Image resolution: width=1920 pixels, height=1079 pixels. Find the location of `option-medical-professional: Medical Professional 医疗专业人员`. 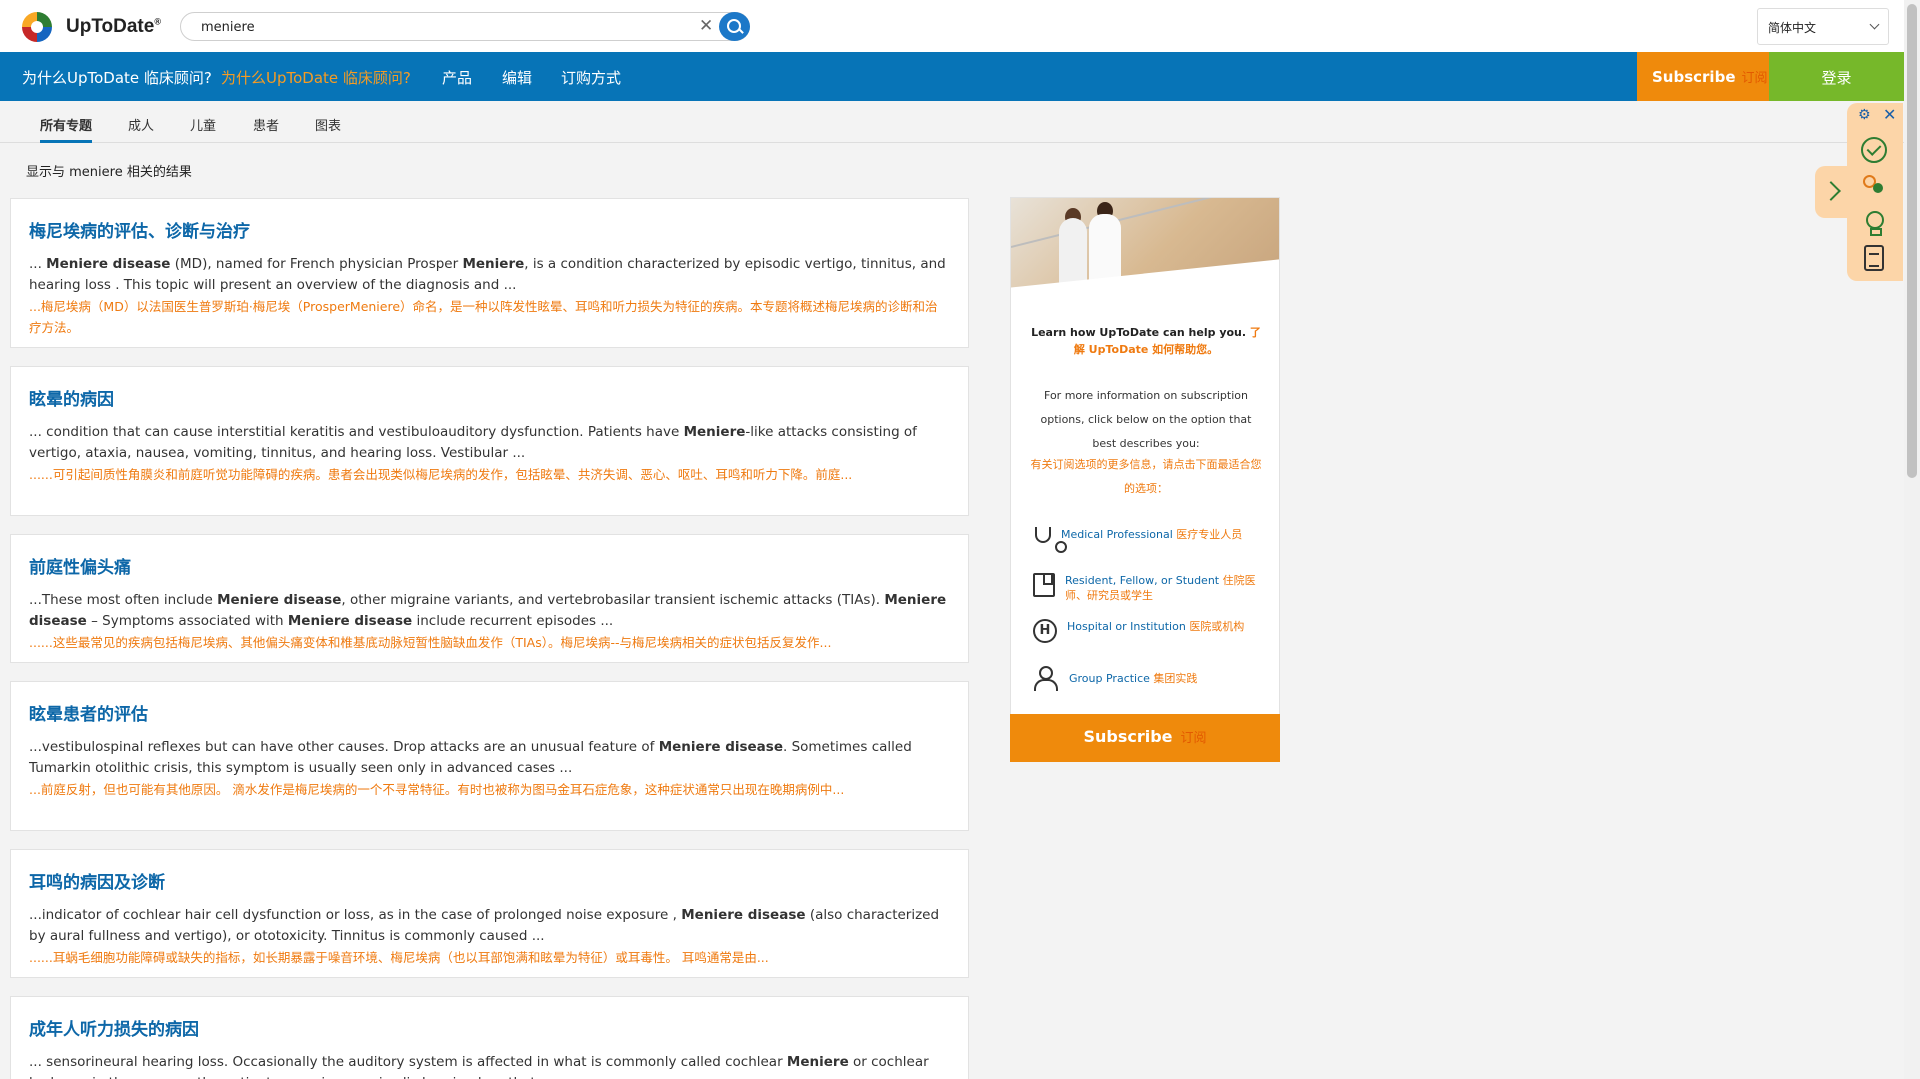

option-medical-professional: Medical Professional 医疗专业人员 is located at coordinates (1153, 540).